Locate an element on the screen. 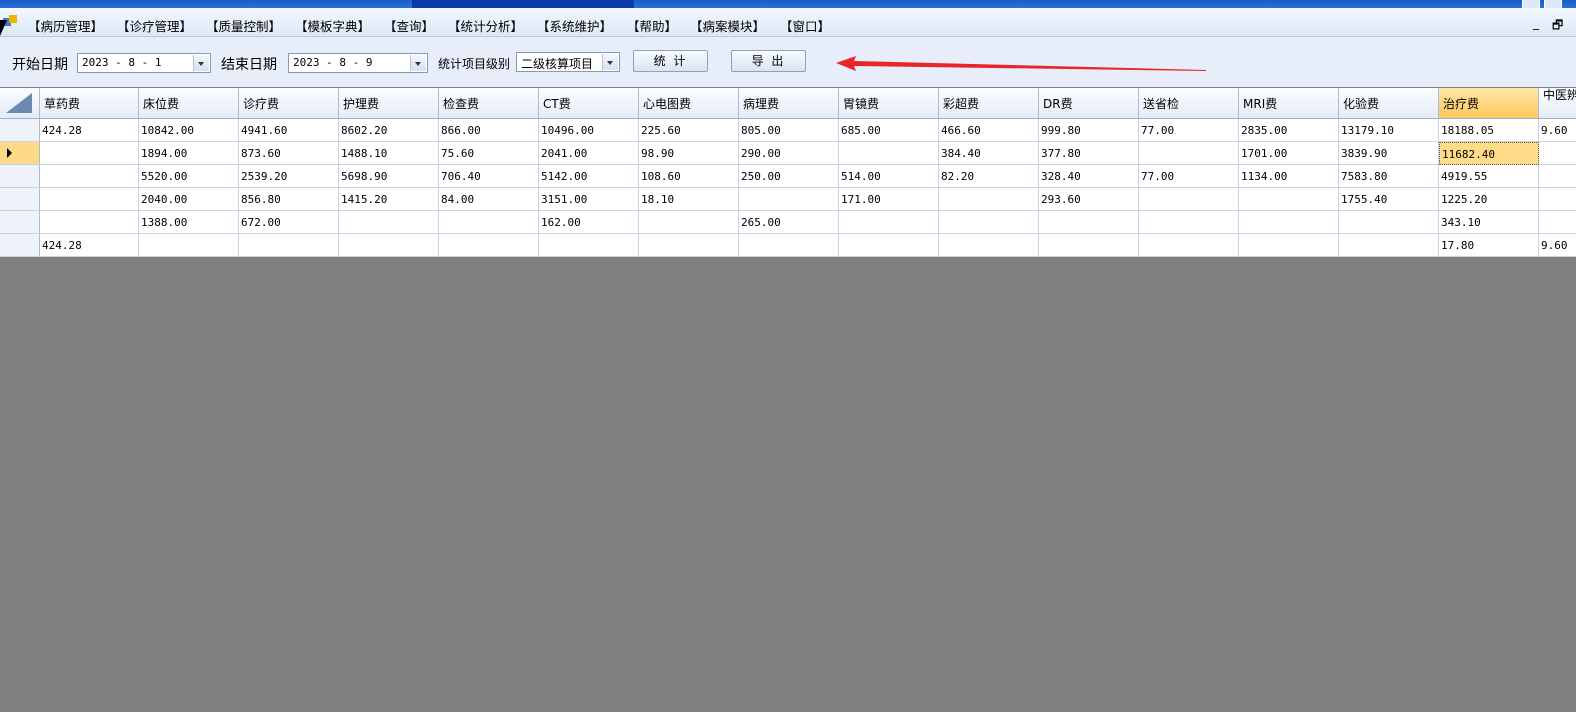  grid-cell: 98.90 is located at coordinates (689, 153).